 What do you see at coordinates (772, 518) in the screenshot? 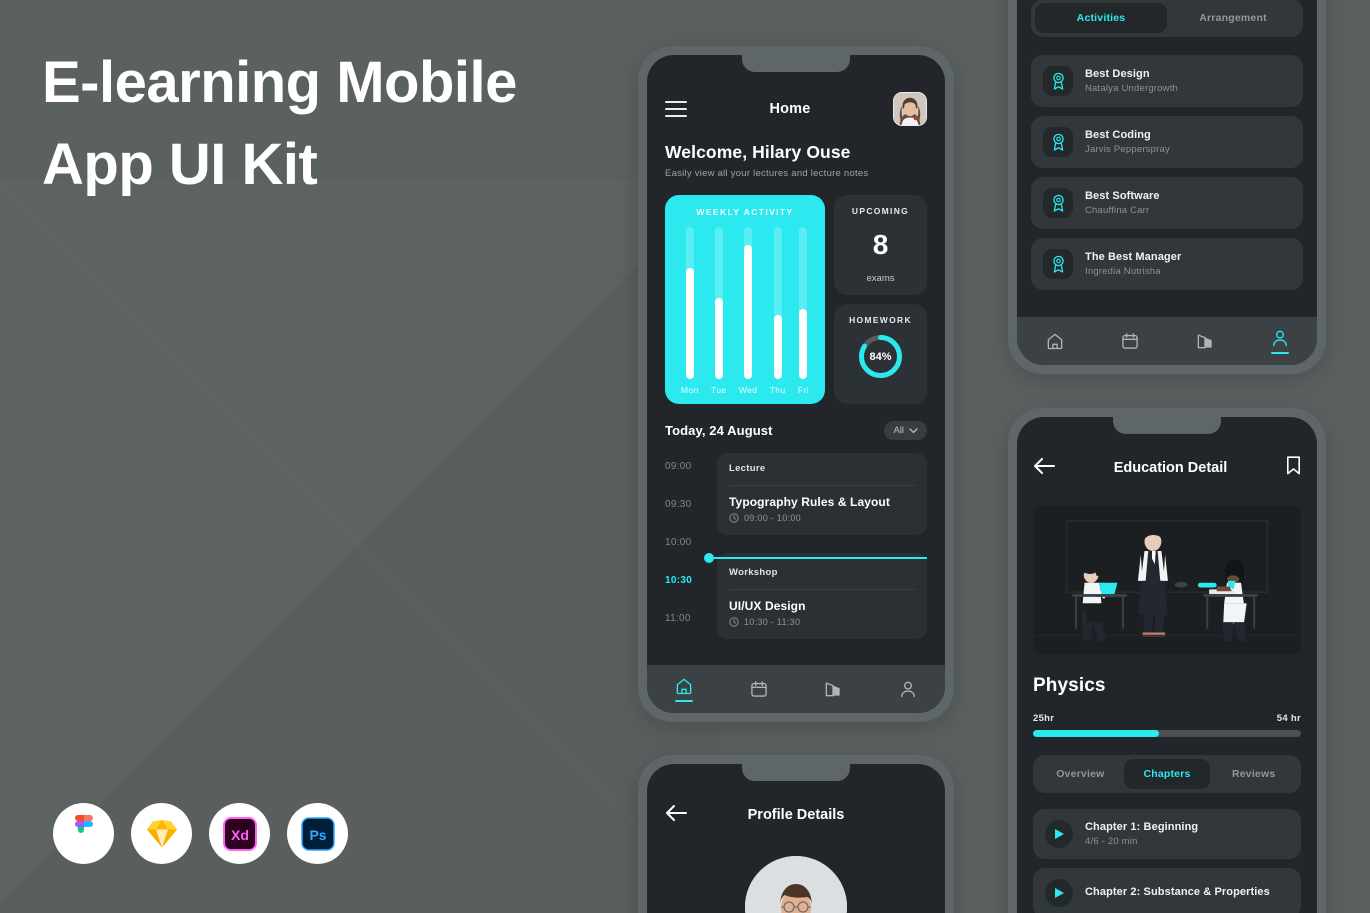
I see `event-time: 09:00 - 10:00` at bounding box center [772, 518].